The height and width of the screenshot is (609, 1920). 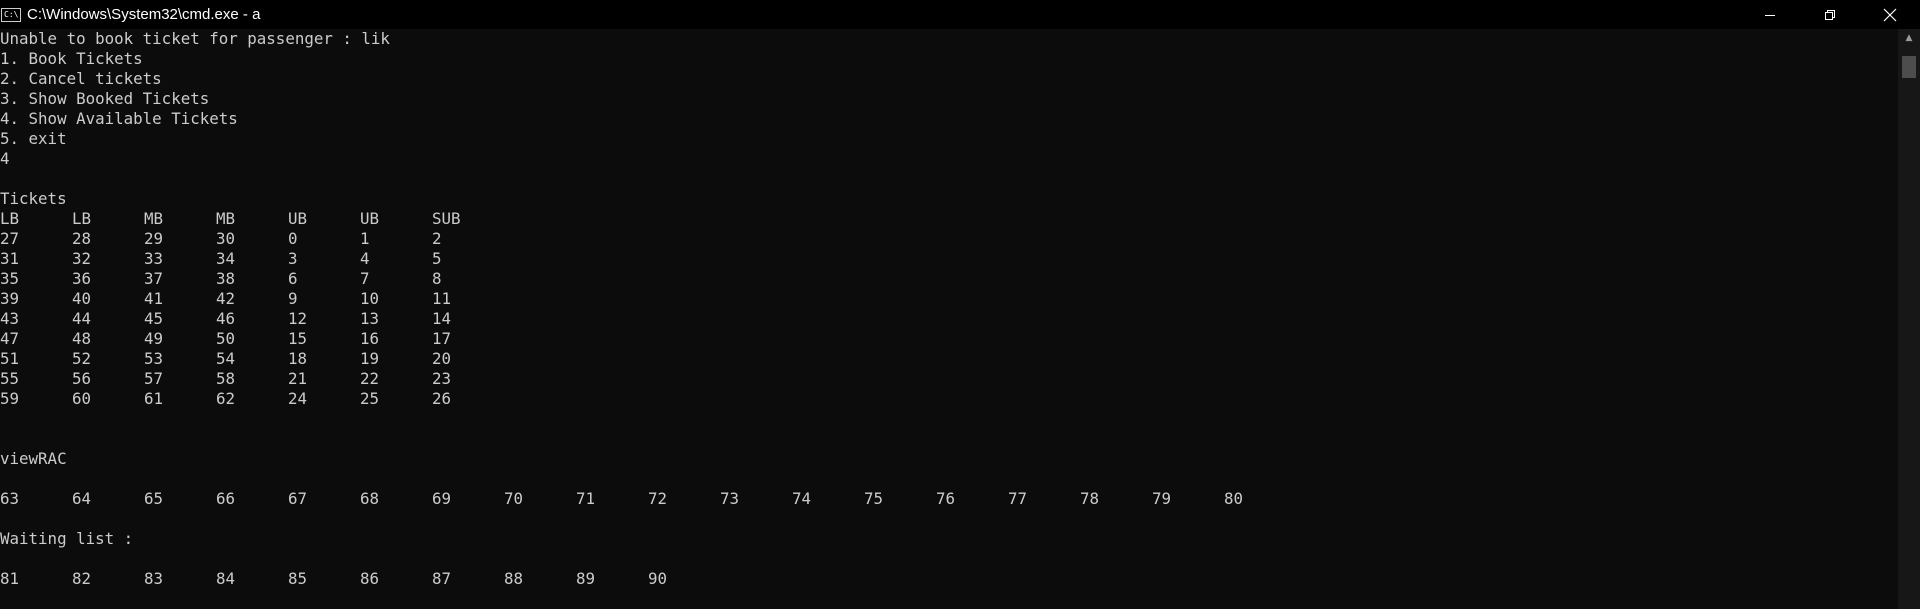 I want to click on ticket-number-cell: 56, so click(x=82, y=378).